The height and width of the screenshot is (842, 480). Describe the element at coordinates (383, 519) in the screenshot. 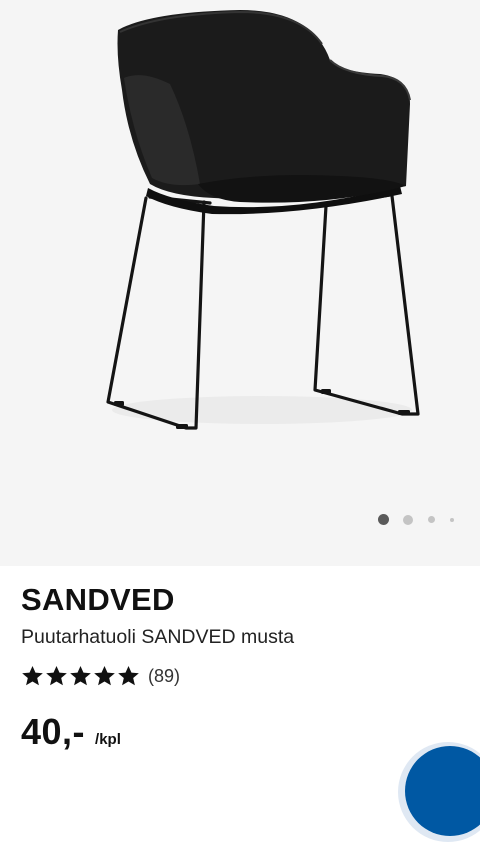

I see `pagination-dot-active` at that location.